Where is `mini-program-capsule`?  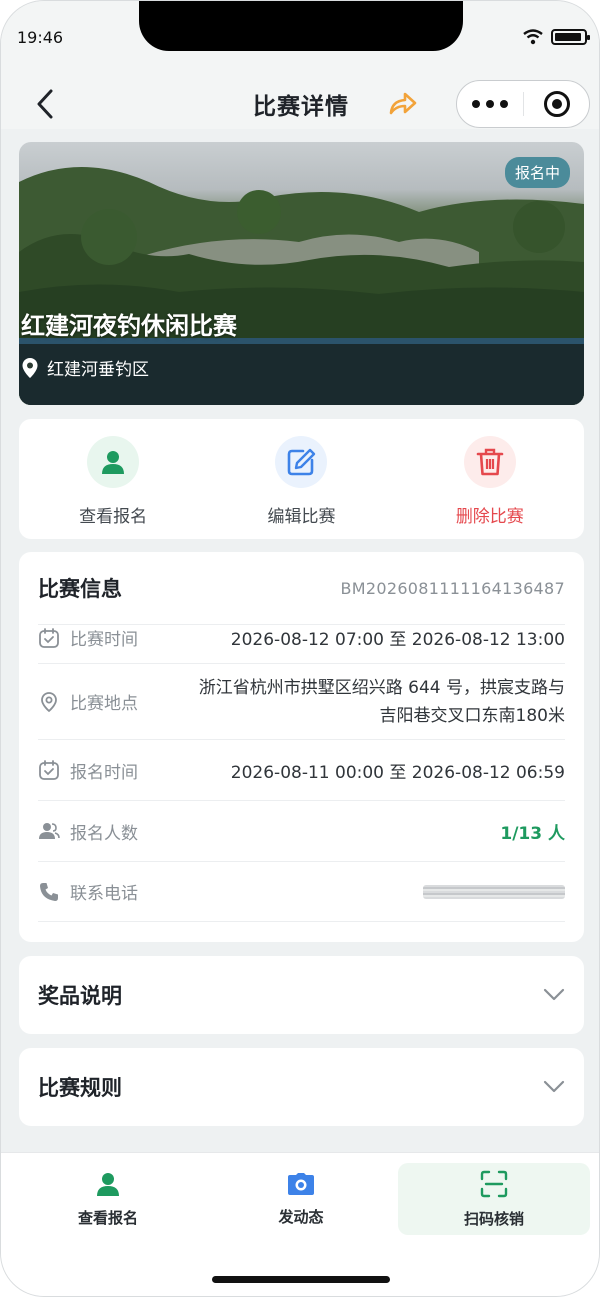 mini-program-capsule is located at coordinates (523, 104).